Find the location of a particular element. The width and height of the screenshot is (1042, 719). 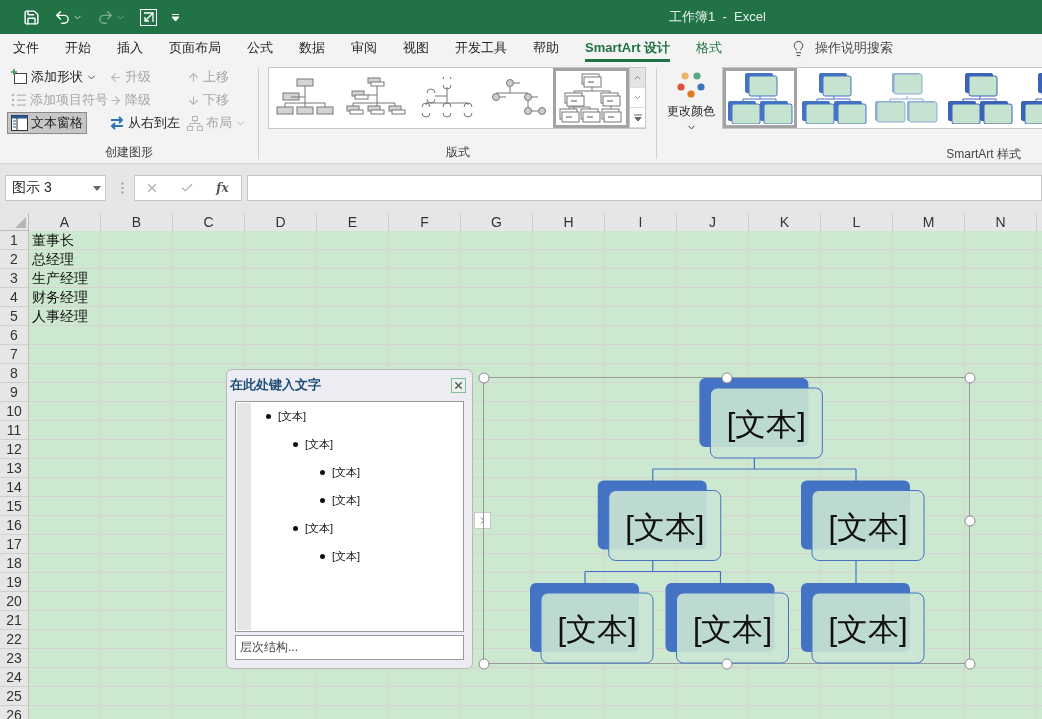

row-header: 2 is located at coordinates (14, 259).